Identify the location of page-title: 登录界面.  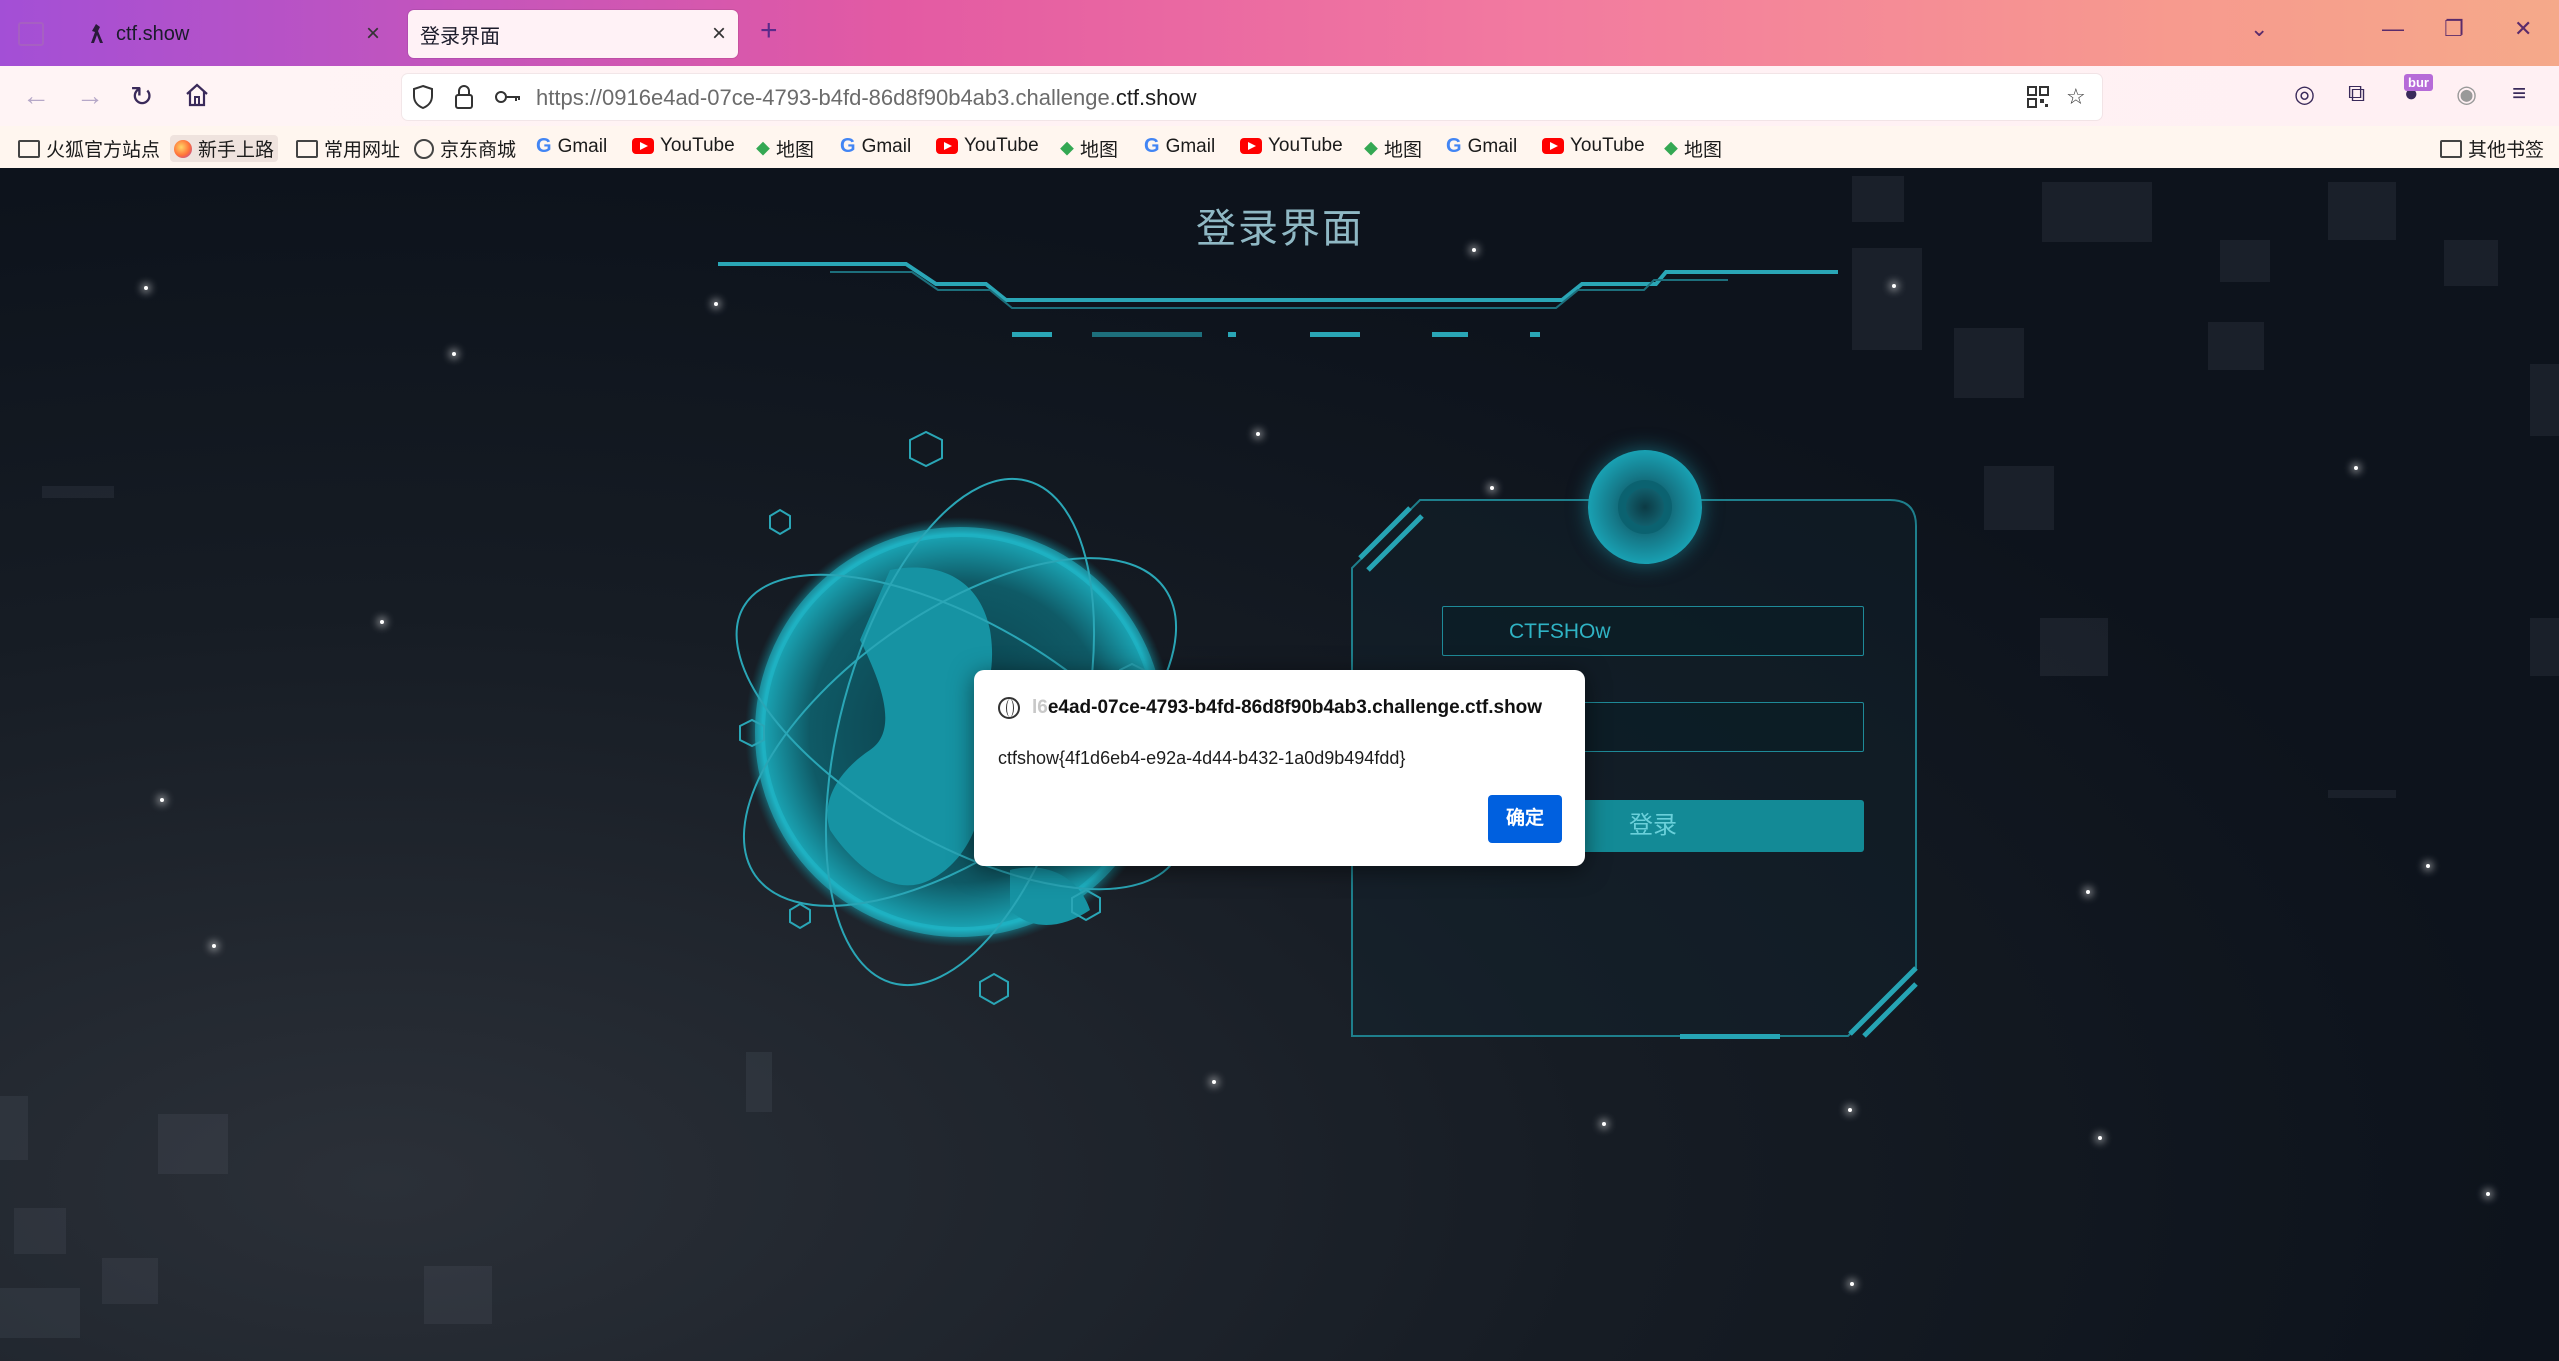
(1280, 229).